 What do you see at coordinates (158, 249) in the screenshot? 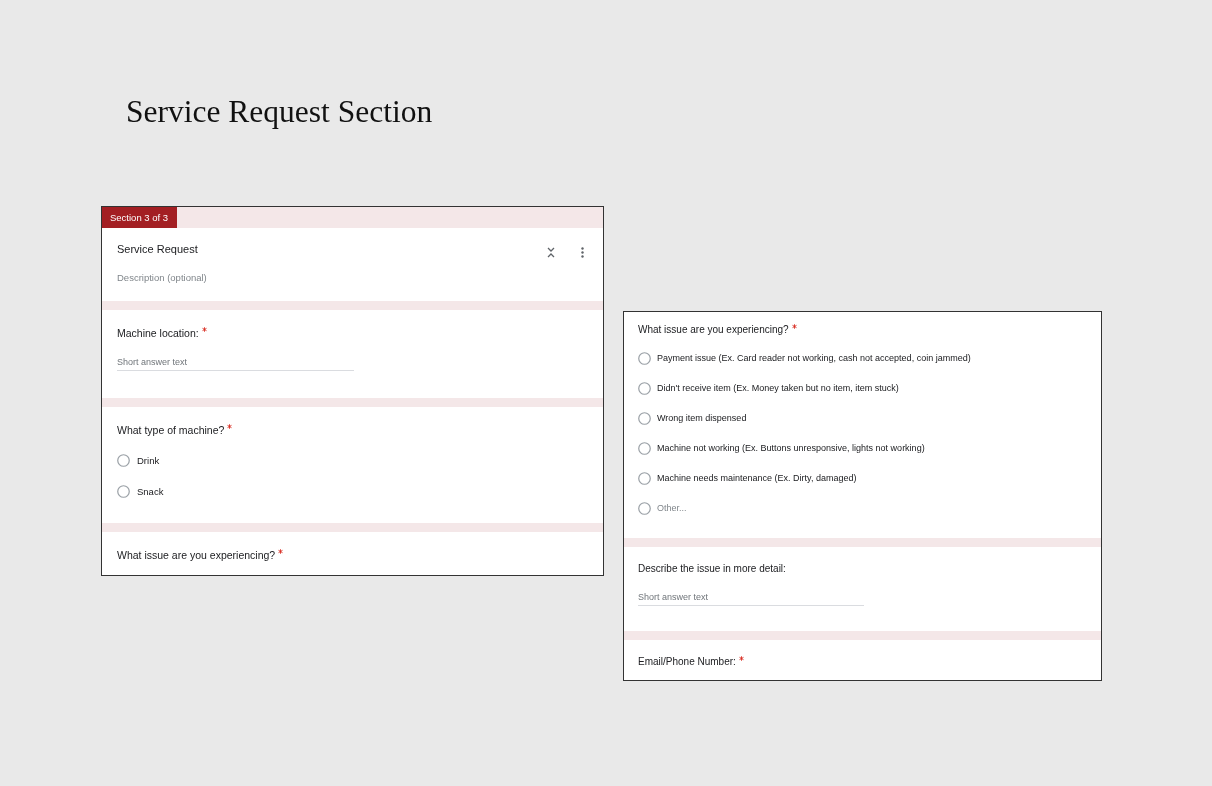
I see `section-title: Service Request` at bounding box center [158, 249].